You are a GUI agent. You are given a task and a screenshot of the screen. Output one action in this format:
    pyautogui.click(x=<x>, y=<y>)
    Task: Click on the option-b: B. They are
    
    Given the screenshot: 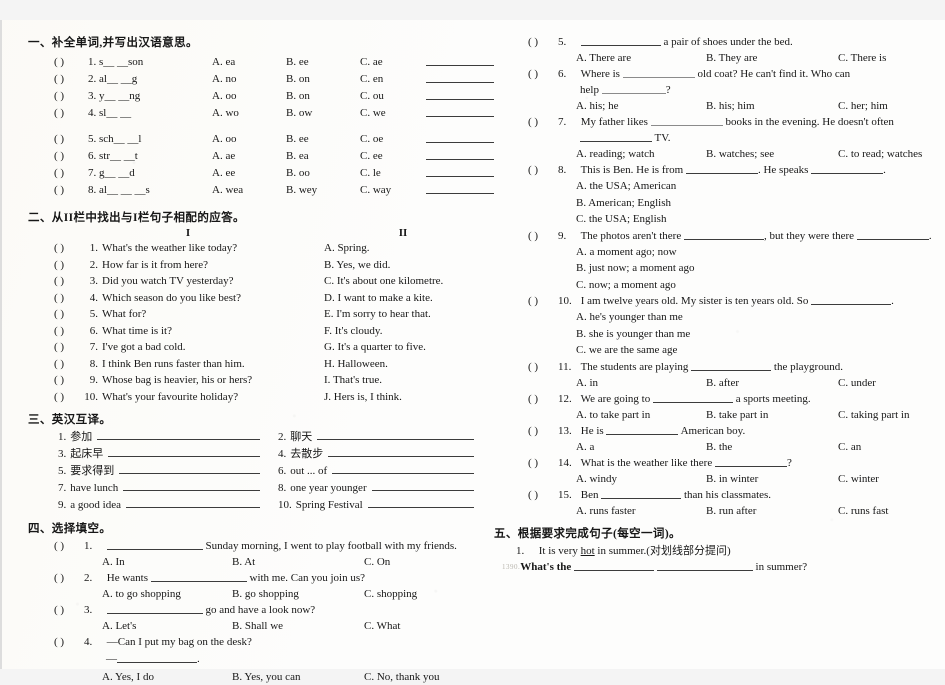 What is the action you would take?
    pyautogui.click(x=772, y=58)
    